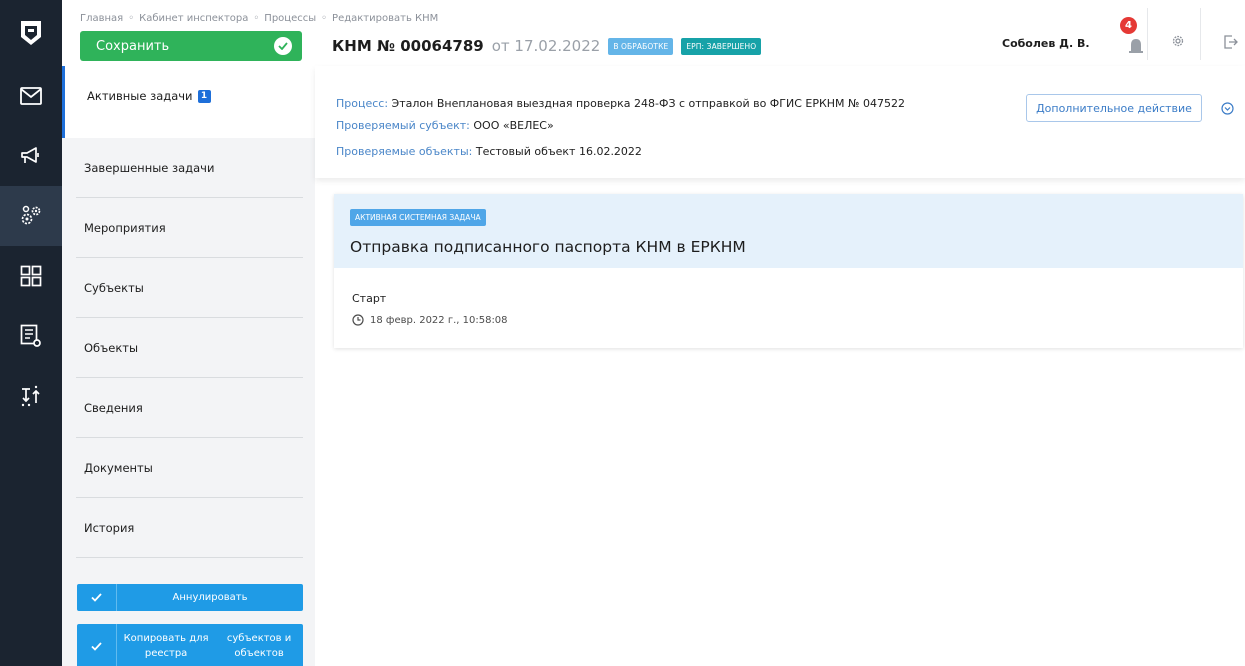 Image resolution: width=1245 pixels, height=666 pixels. What do you see at coordinates (133, 46) in the screenshot?
I see `save-button-label: Сохранить` at bounding box center [133, 46].